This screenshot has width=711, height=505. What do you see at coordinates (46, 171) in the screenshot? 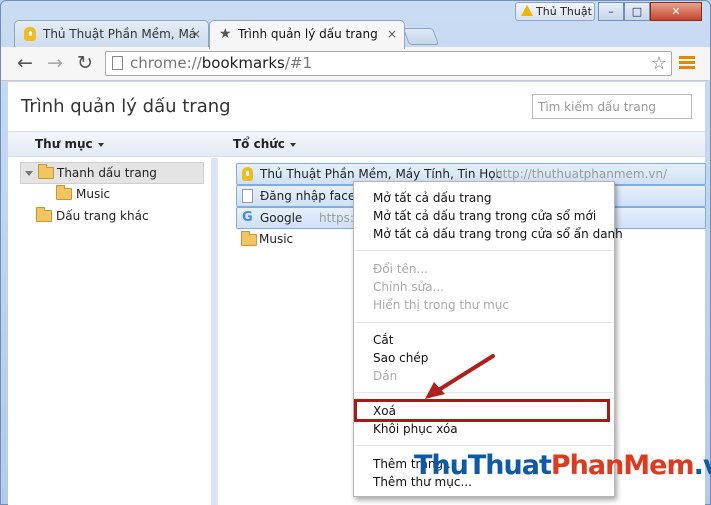
I see `folder-open-icon` at bounding box center [46, 171].